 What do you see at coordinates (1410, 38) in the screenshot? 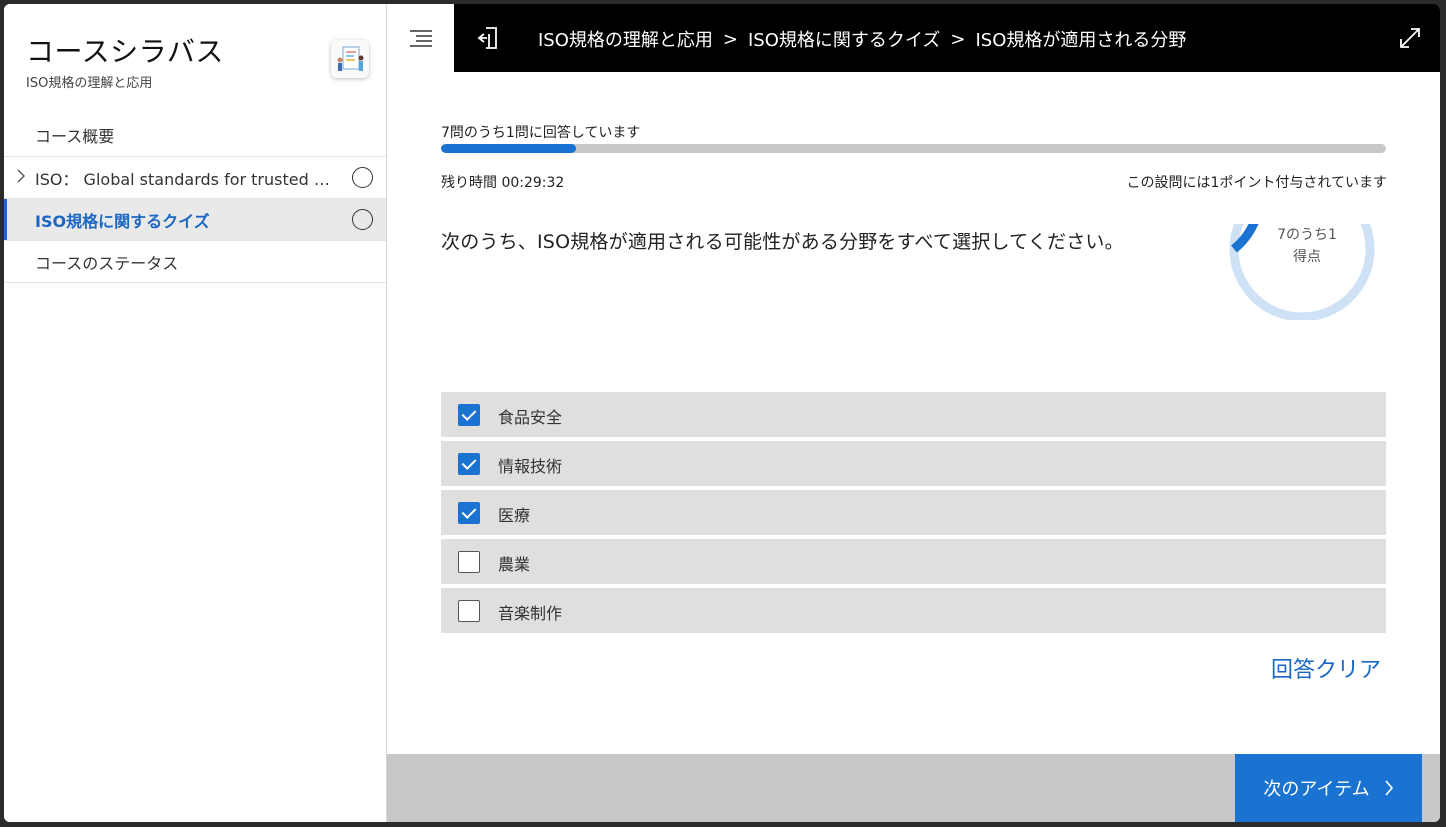
I see `expand-icon` at bounding box center [1410, 38].